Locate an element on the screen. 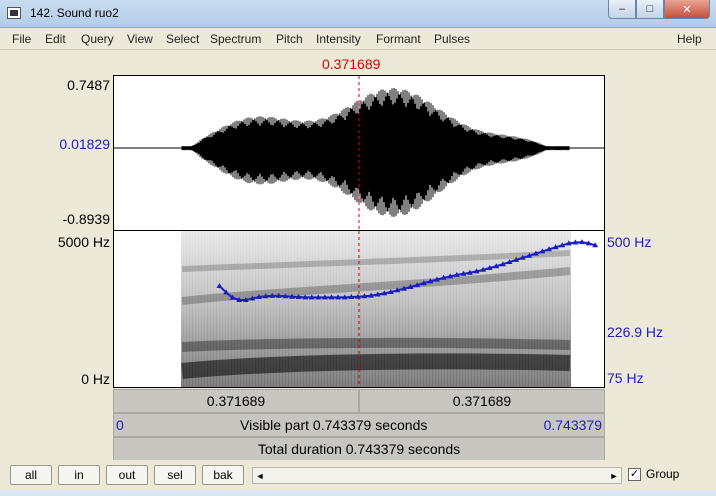 This screenshot has width=716, height=496. scroll-left-icon: ◄ is located at coordinates (260, 475).